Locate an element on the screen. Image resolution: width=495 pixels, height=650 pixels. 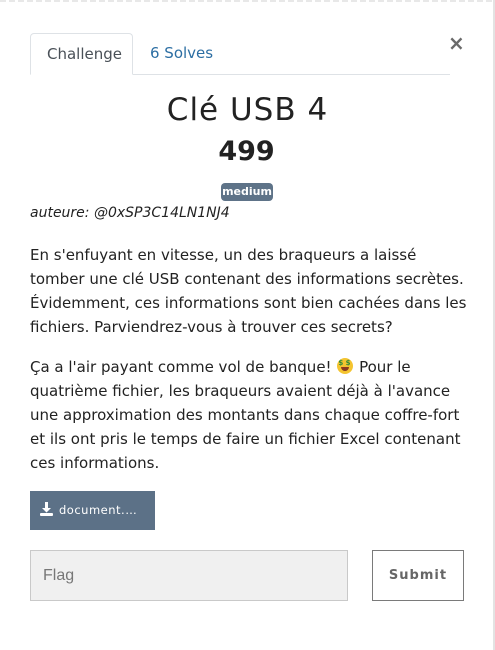
challenge-author: auteure: @0xSP3C14LN1NJ4 is located at coordinates (130, 213).